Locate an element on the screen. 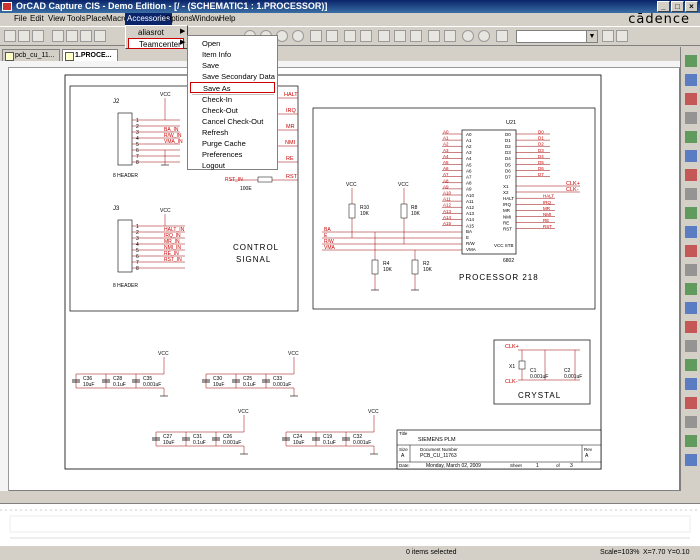  svg-text: MR is located at coordinates (290, 127).